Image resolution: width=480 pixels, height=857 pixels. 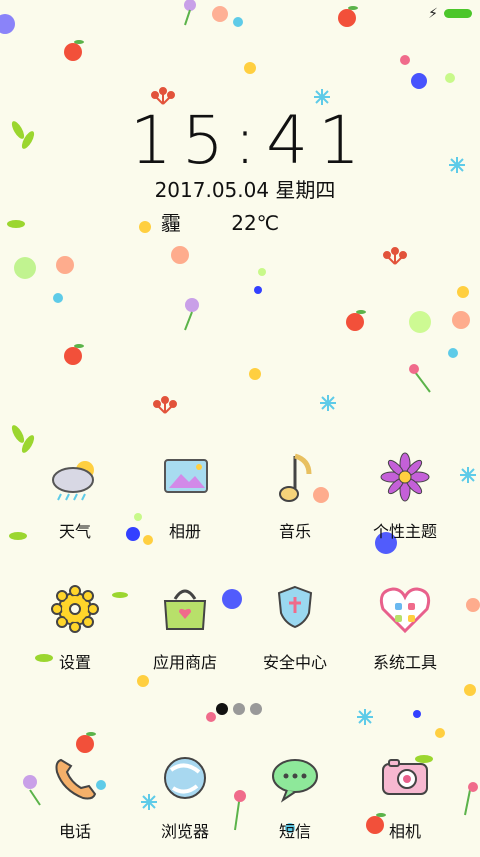 What do you see at coordinates (245, 190) in the screenshot?
I see `clock-date: 2017.05.04 星期四` at bounding box center [245, 190].